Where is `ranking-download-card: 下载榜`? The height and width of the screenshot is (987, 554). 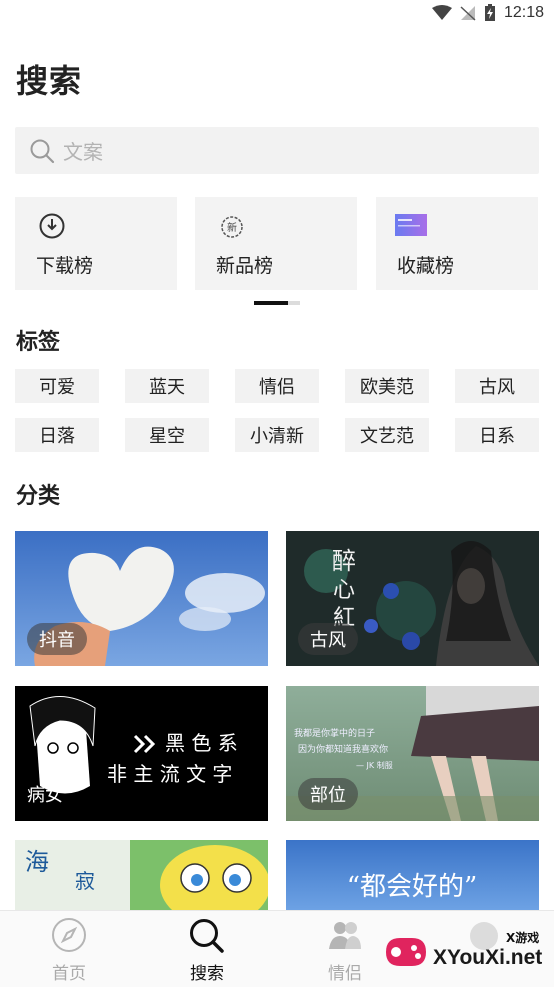
ranking-download-card: 下载榜 is located at coordinates (96, 243).